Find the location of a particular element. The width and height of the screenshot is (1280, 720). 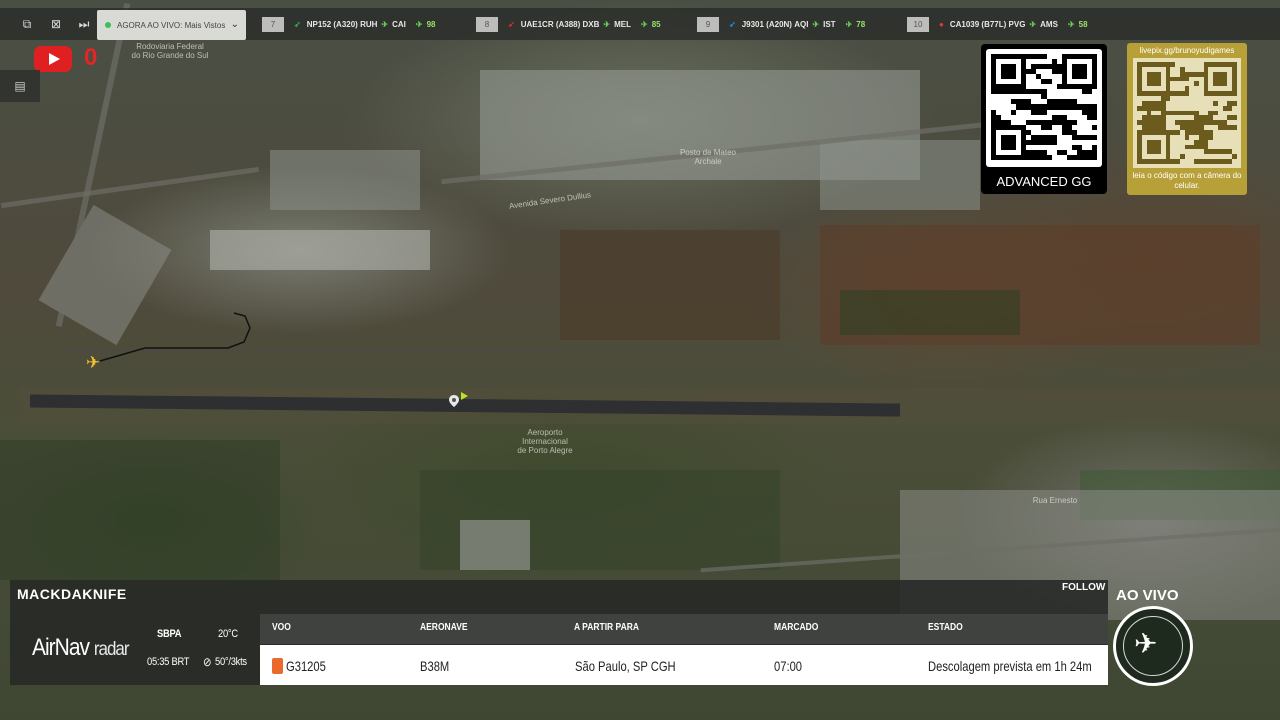

ticker-from: PVG is located at coordinates (1017, 24).